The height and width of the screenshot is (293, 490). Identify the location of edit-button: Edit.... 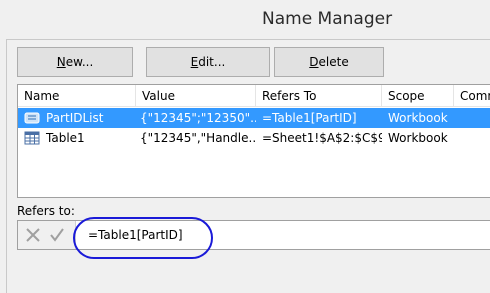
(208, 62).